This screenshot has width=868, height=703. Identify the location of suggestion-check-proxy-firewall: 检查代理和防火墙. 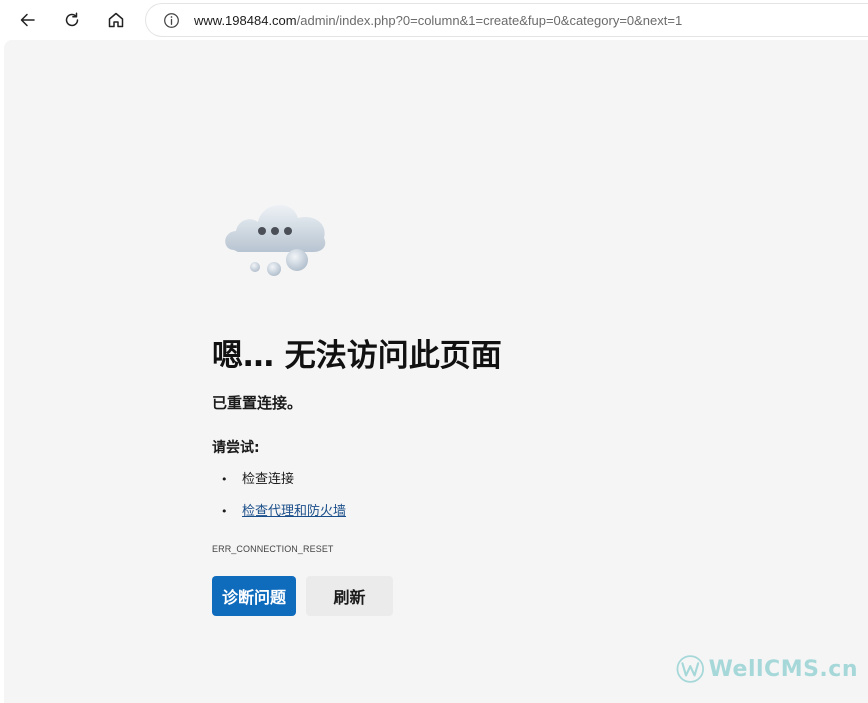
(279, 518).